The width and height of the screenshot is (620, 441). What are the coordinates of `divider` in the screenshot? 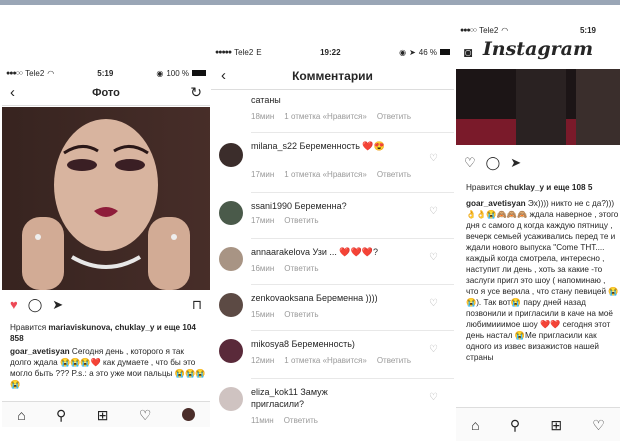 It's located at (352, 132).